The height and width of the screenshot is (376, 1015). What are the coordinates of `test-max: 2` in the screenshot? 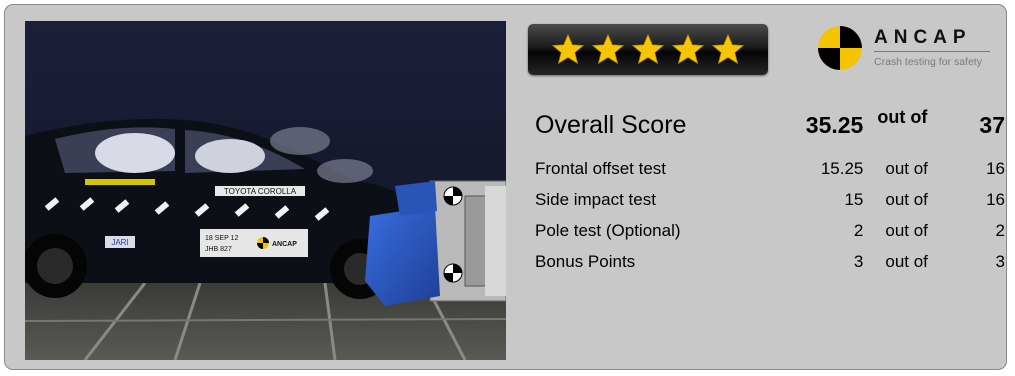 It's located at (1000, 230).